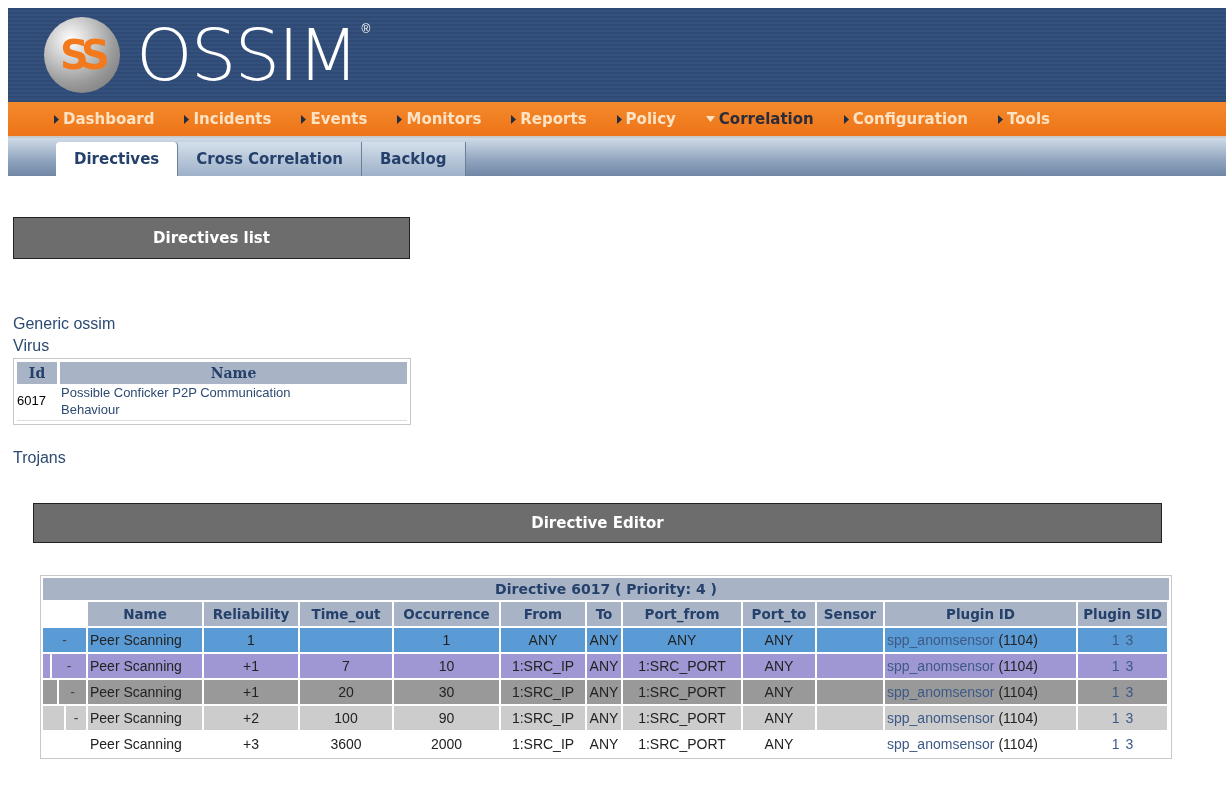  What do you see at coordinates (32, 401) in the screenshot?
I see `id-cell-text: 6017` at bounding box center [32, 401].